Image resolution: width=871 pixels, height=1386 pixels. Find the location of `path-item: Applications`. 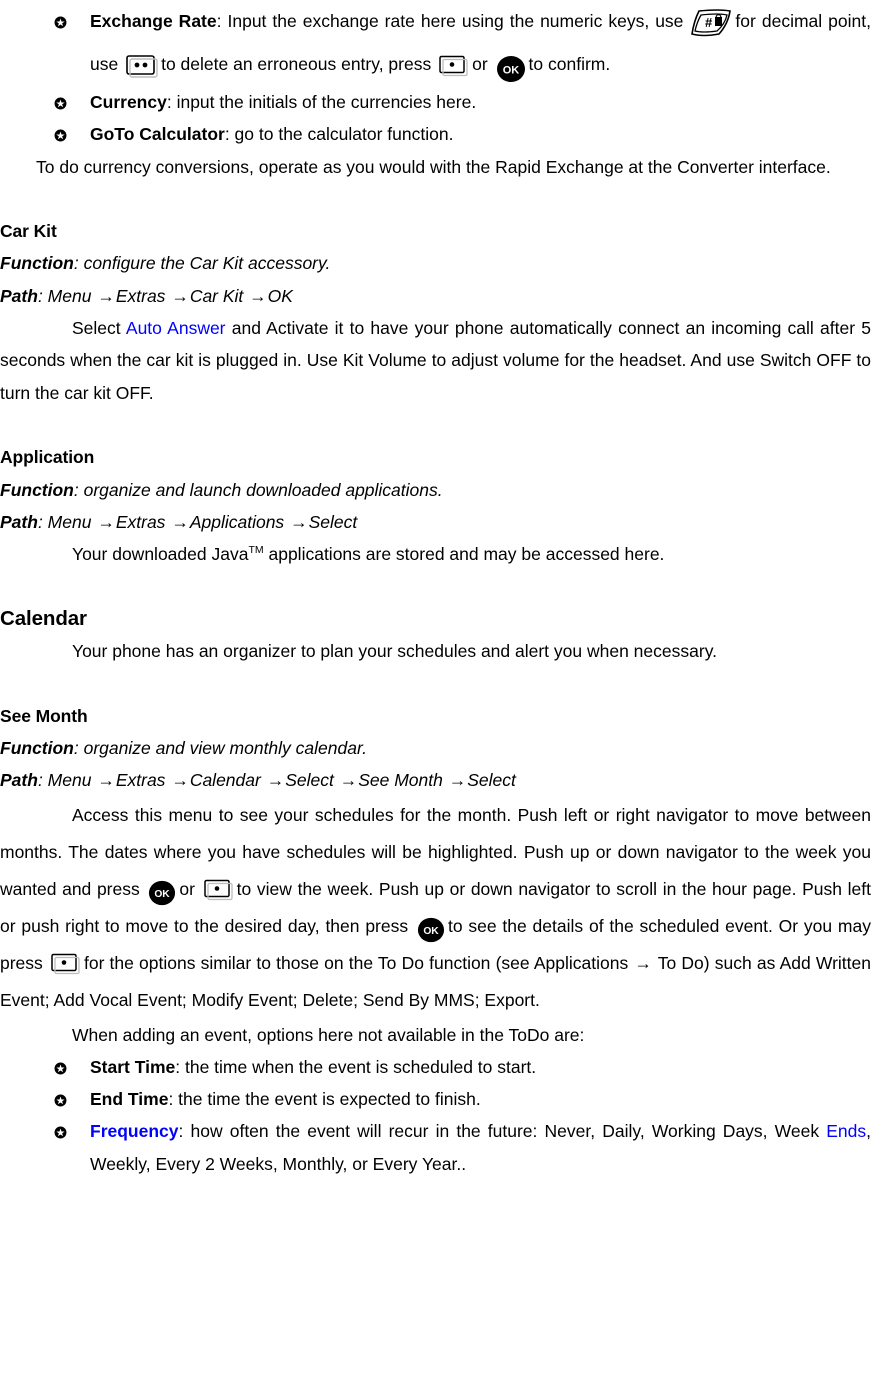

path-item: Applications is located at coordinates (237, 521).